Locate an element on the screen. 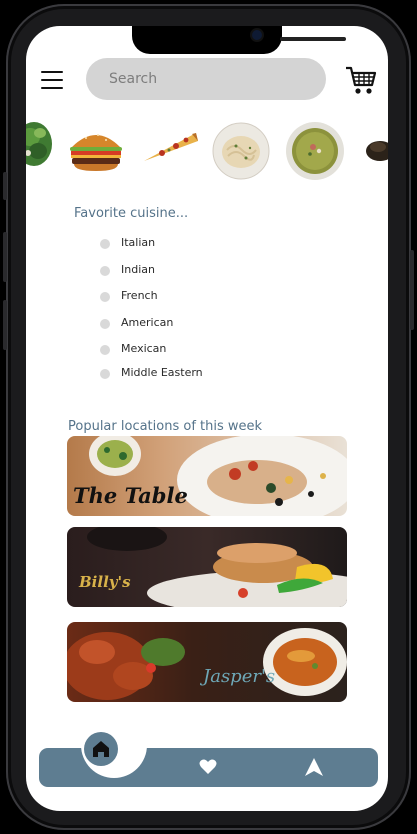  location-card-the-table: The Table is located at coordinates (207, 476).